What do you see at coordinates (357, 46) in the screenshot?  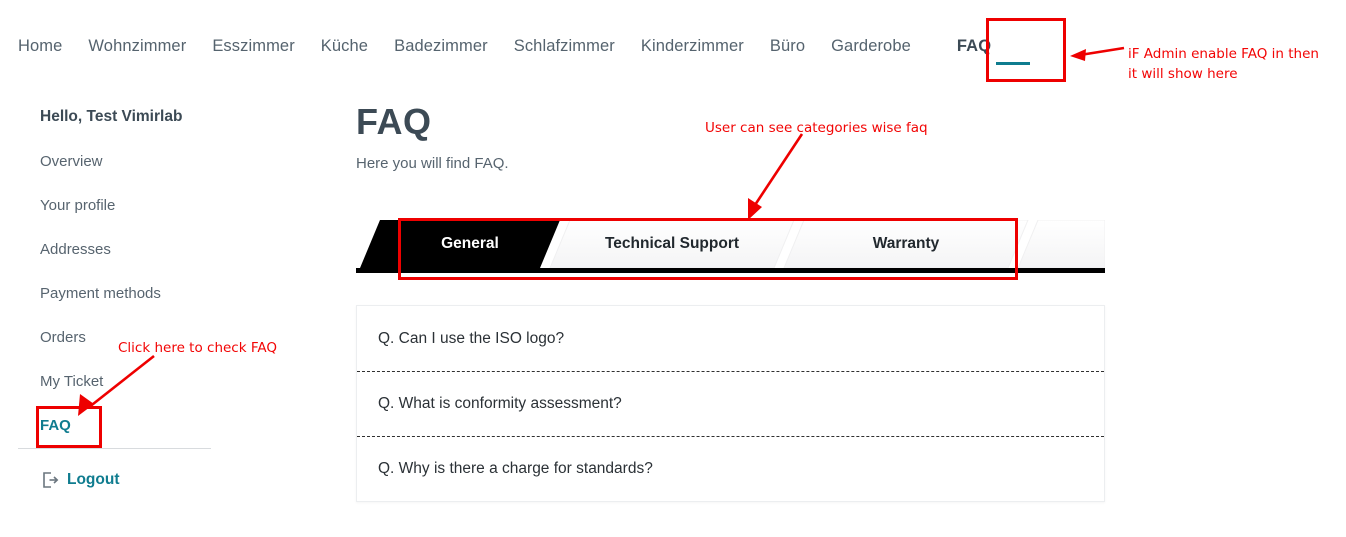 I see `nav-item-k-che: Küche` at bounding box center [357, 46].